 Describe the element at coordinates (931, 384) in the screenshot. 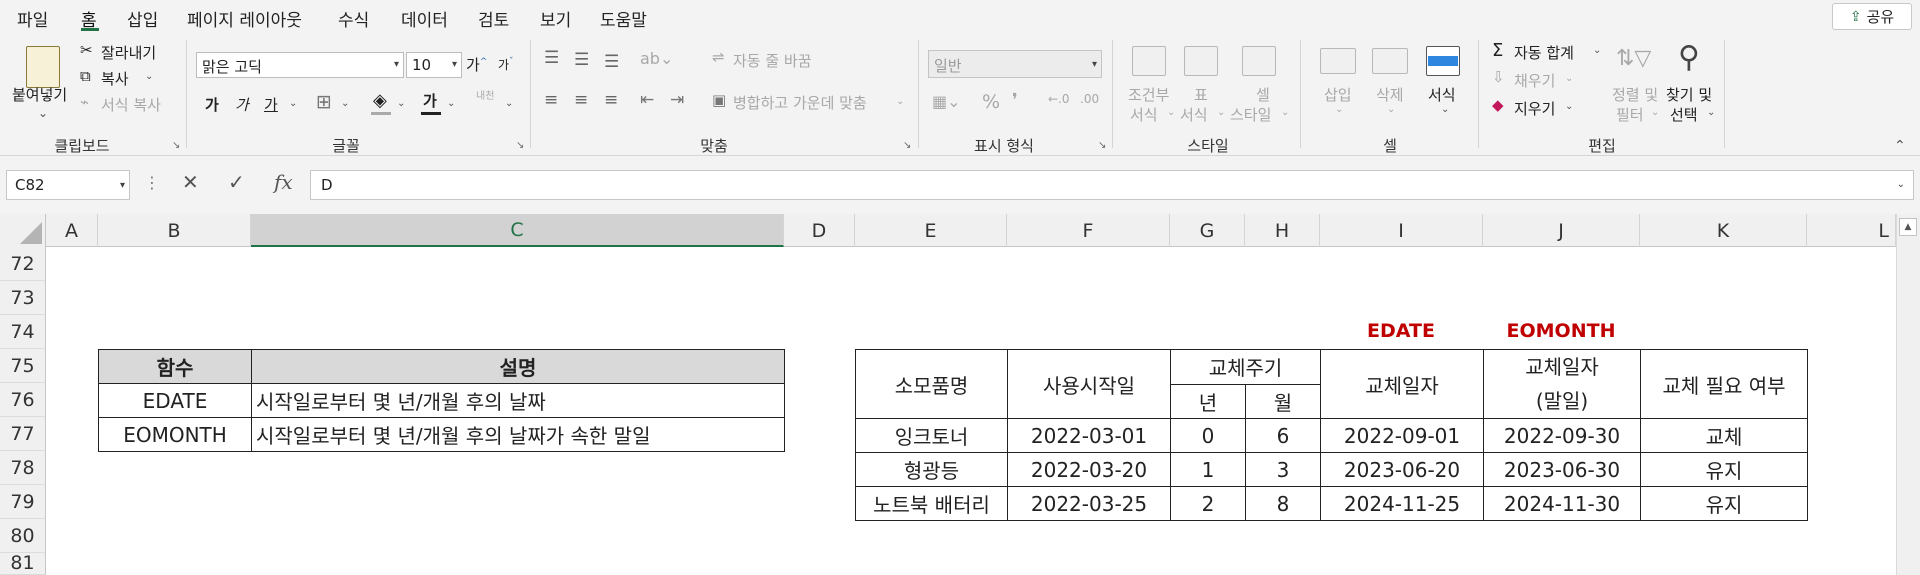

I see `item-name-header: 소모품명` at that location.